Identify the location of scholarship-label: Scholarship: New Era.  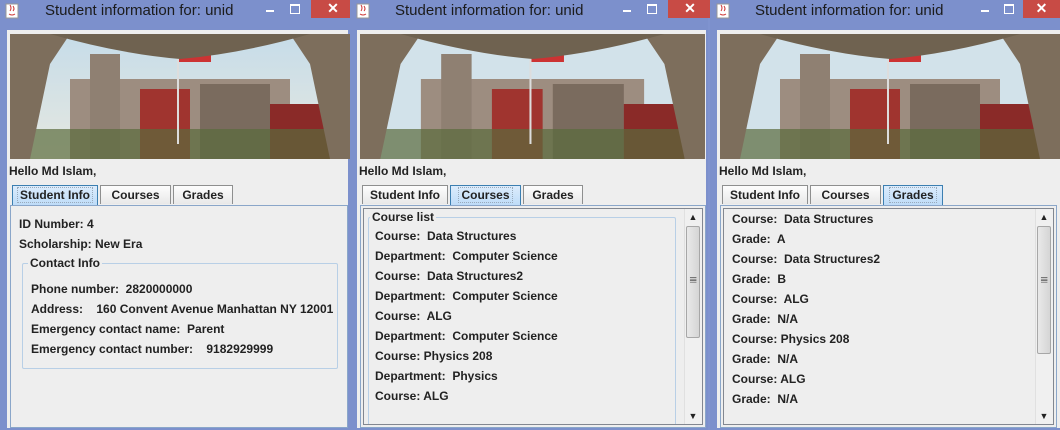
(81, 244).